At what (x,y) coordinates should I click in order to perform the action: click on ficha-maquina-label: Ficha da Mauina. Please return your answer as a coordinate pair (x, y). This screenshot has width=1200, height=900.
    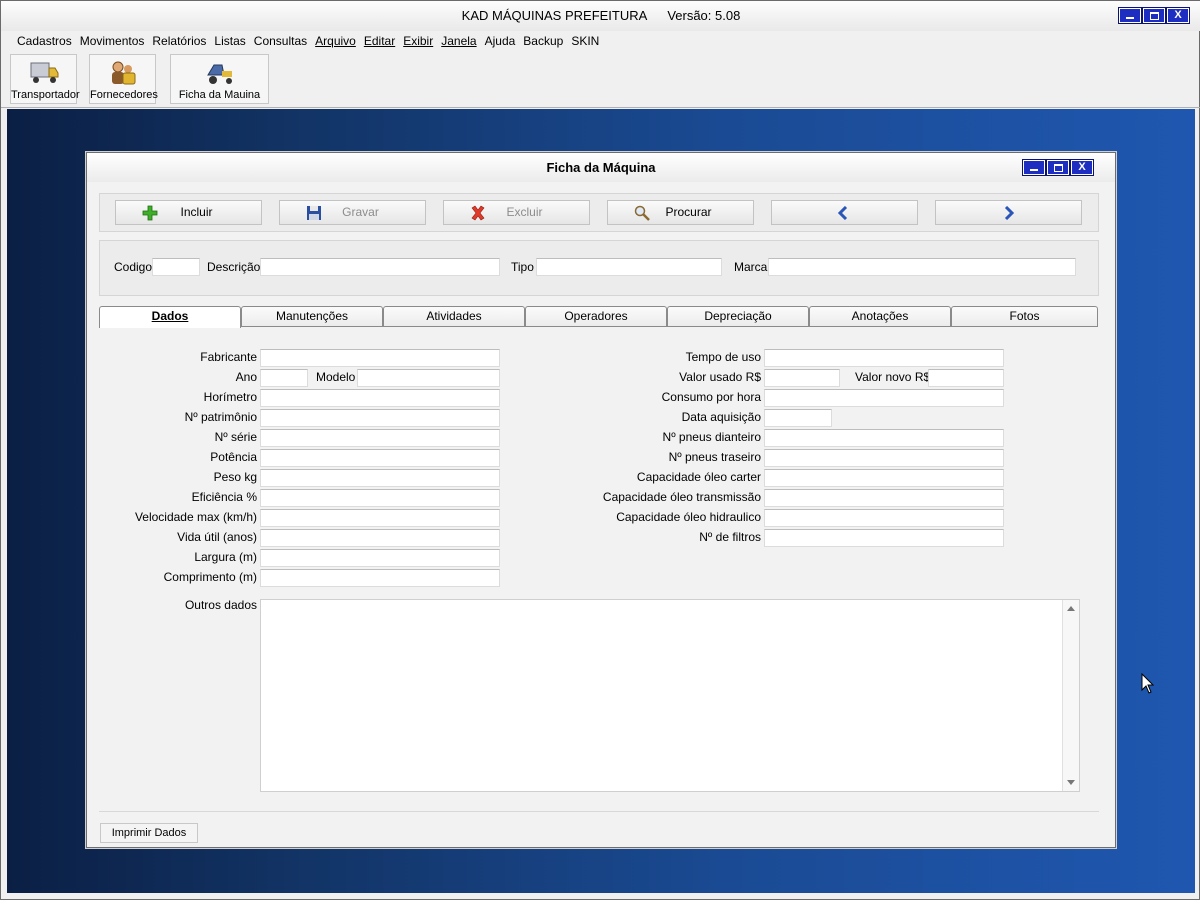
    Looking at the image, I should click on (219, 95).